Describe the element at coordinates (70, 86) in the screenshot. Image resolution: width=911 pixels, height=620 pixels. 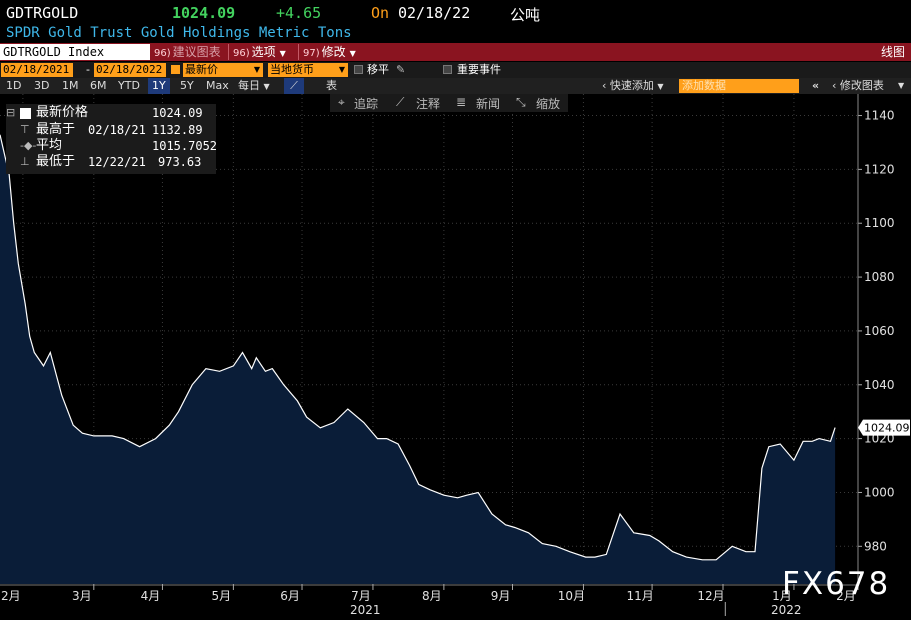
I see `period-1m: 1M` at that location.